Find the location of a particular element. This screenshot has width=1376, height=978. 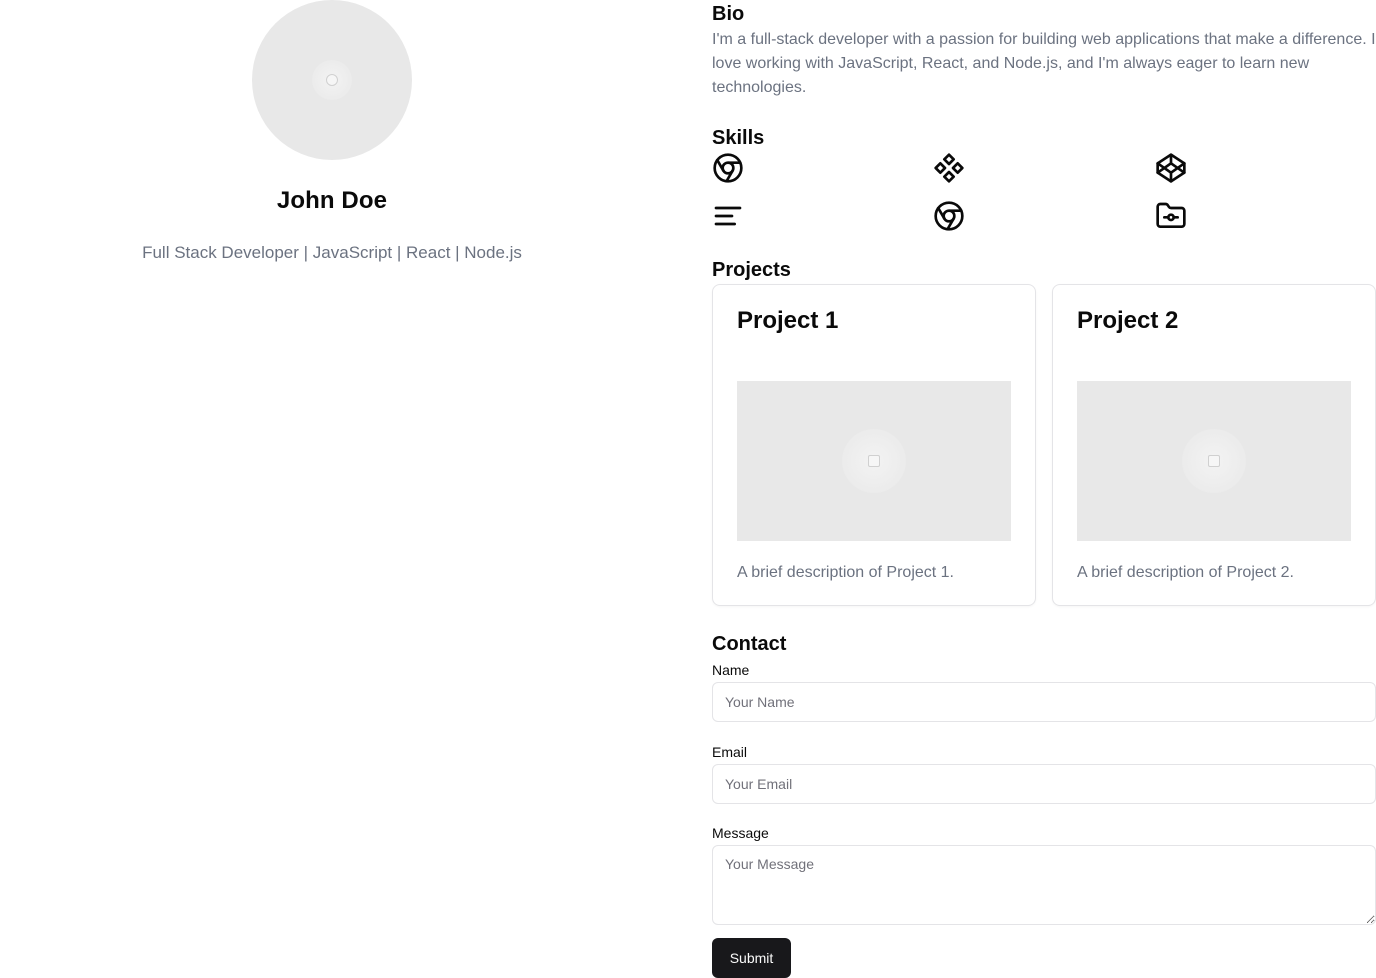

project-description: A brief description of Project 2. is located at coordinates (1185, 572).